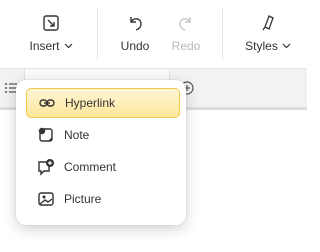  What do you see at coordinates (44, 46) in the screenshot?
I see `insert-label: Insert` at bounding box center [44, 46].